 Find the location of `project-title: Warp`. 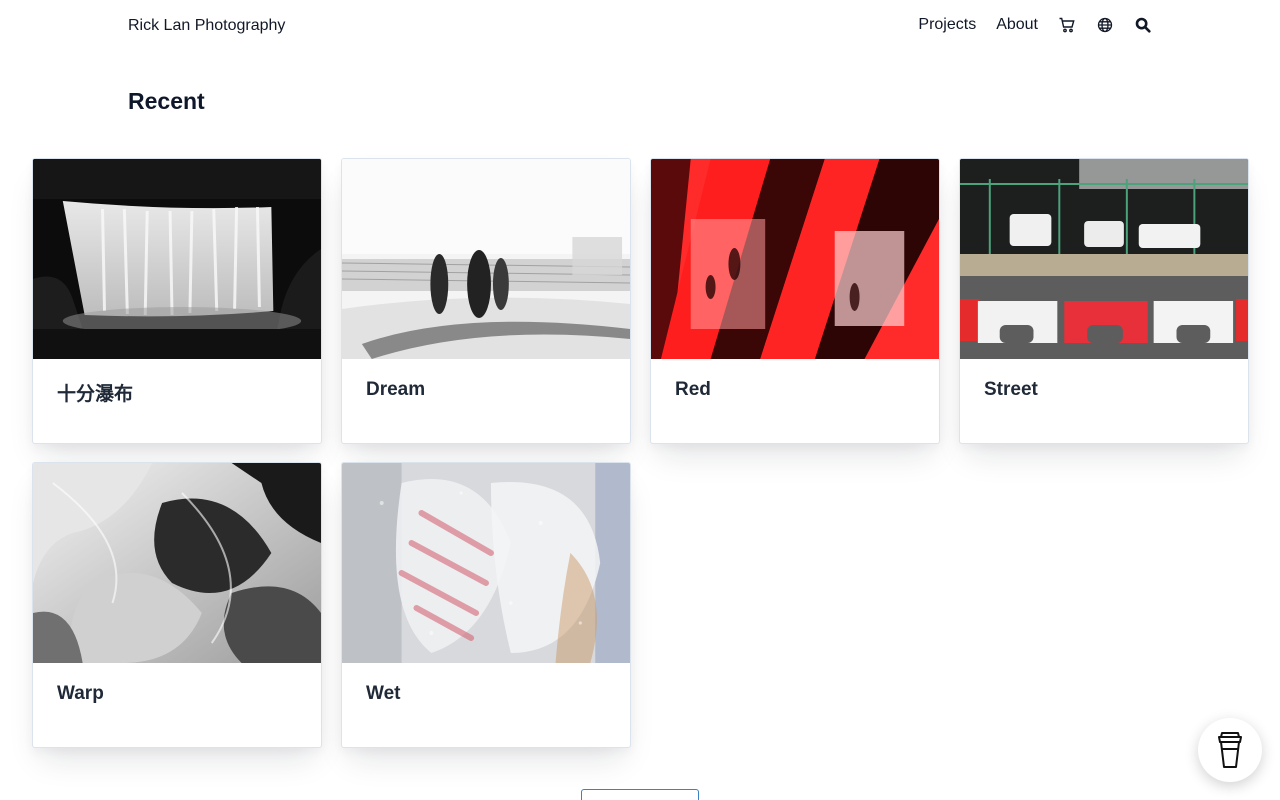

project-title: Warp is located at coordinates (80, 693).